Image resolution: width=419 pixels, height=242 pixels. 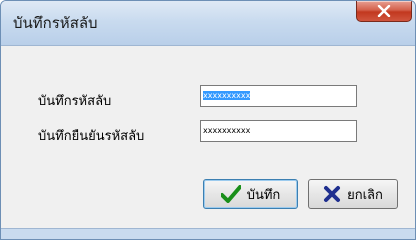 I want to click on cancel-button: ยกเลิก, so click(x=353, y=194).